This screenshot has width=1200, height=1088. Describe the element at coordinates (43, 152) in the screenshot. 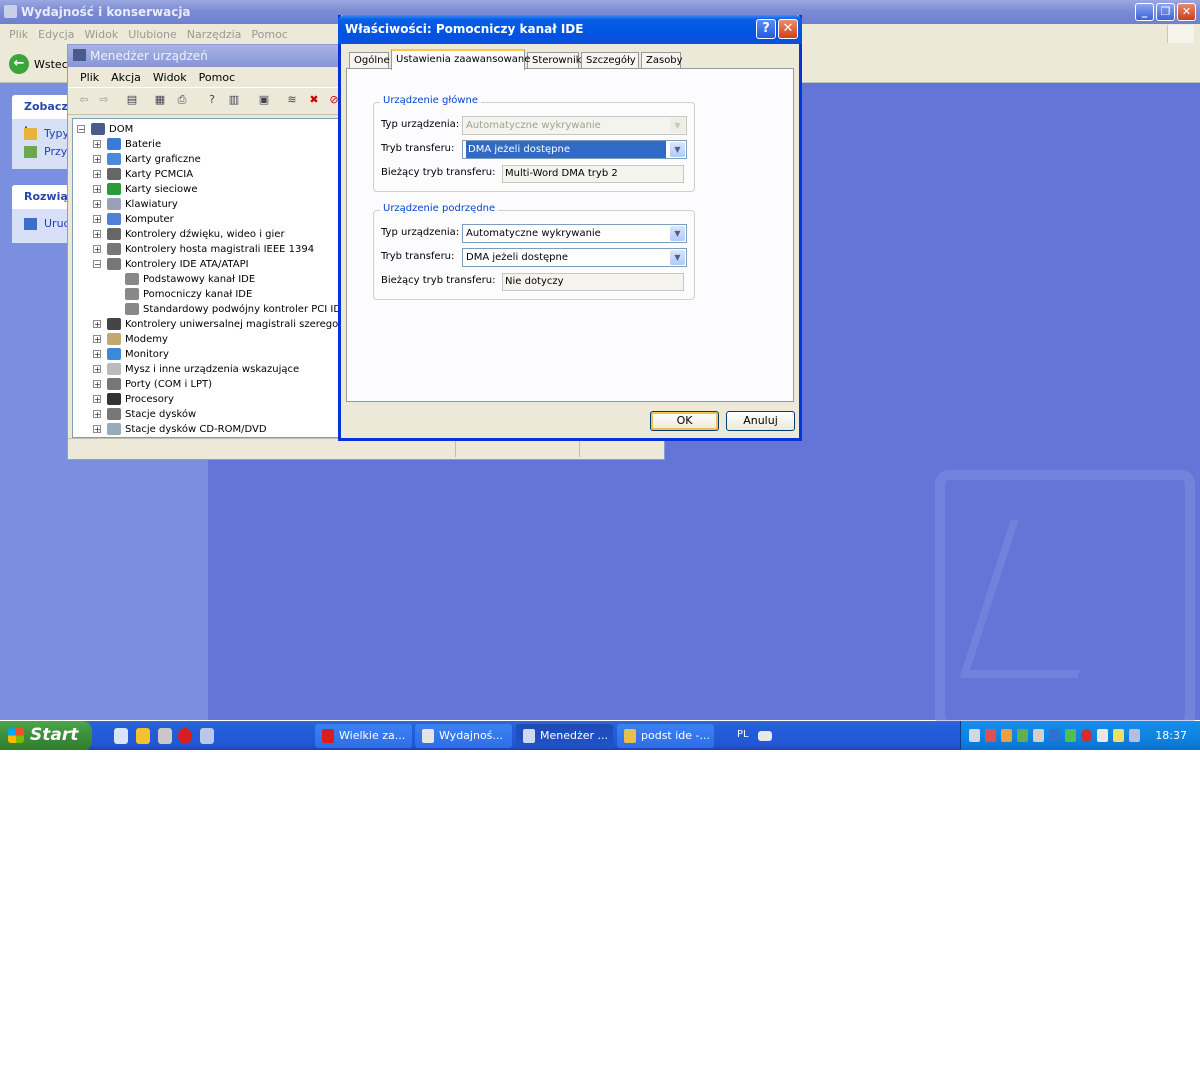

I see `see-also-item: Przy` at that location.